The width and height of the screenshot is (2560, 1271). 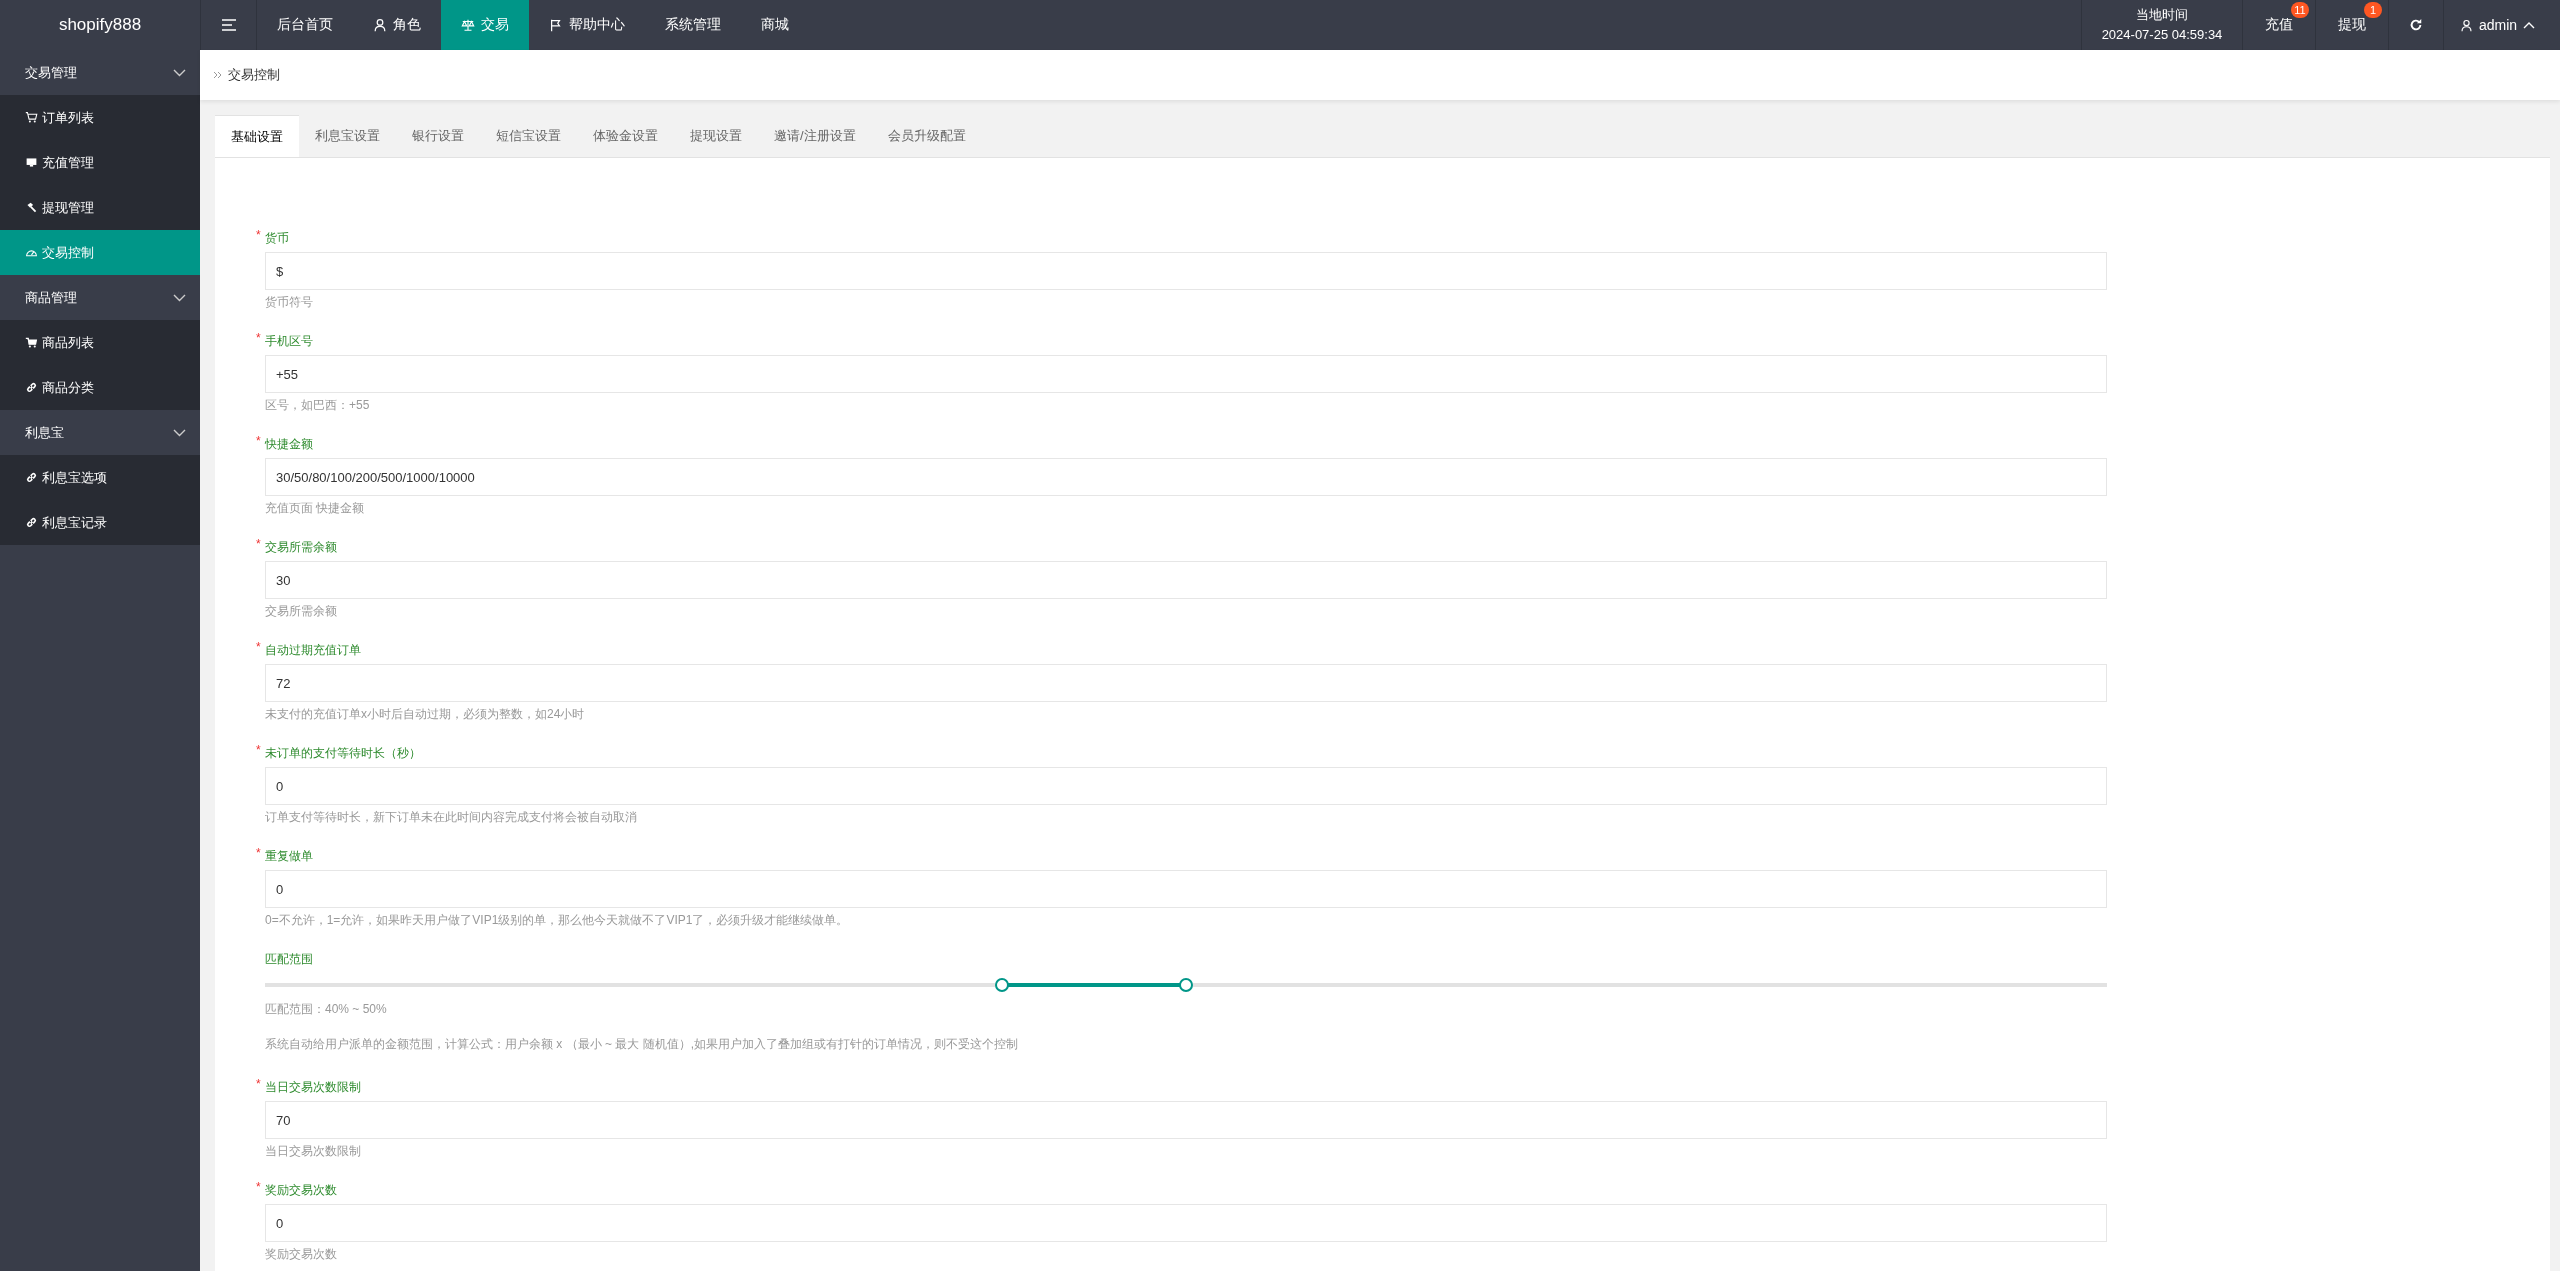 What do you see at coordinates (326, 1009) in the screenshot?
I see `range-reading: 匹配范围：40% ~ 50%` at bounding box center [326, 1009].